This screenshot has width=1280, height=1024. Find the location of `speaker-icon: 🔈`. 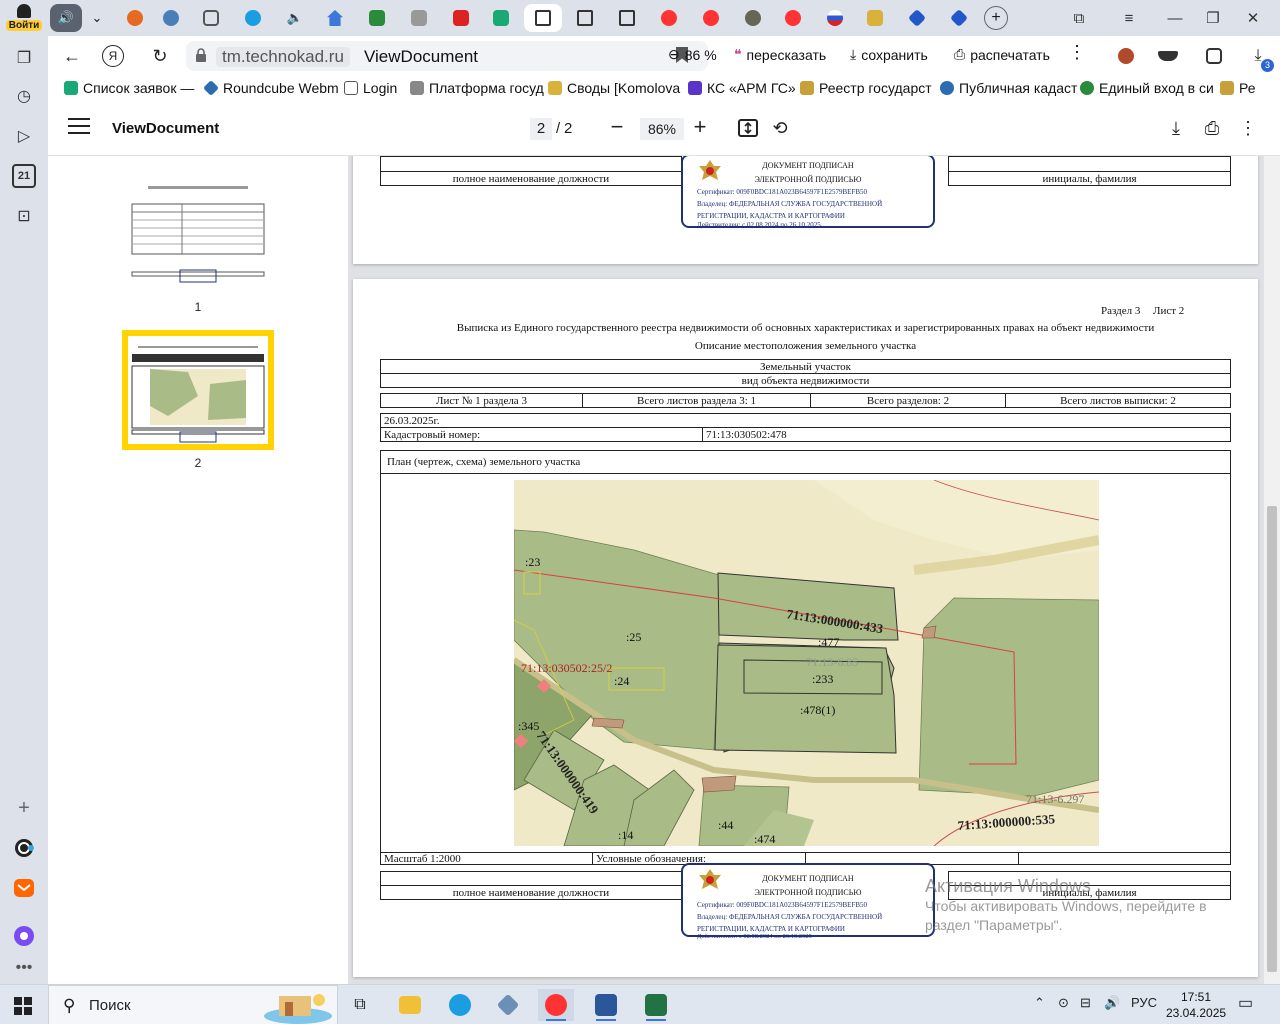

speaker-icon: 🔈 is located at coordinates (295, 17).